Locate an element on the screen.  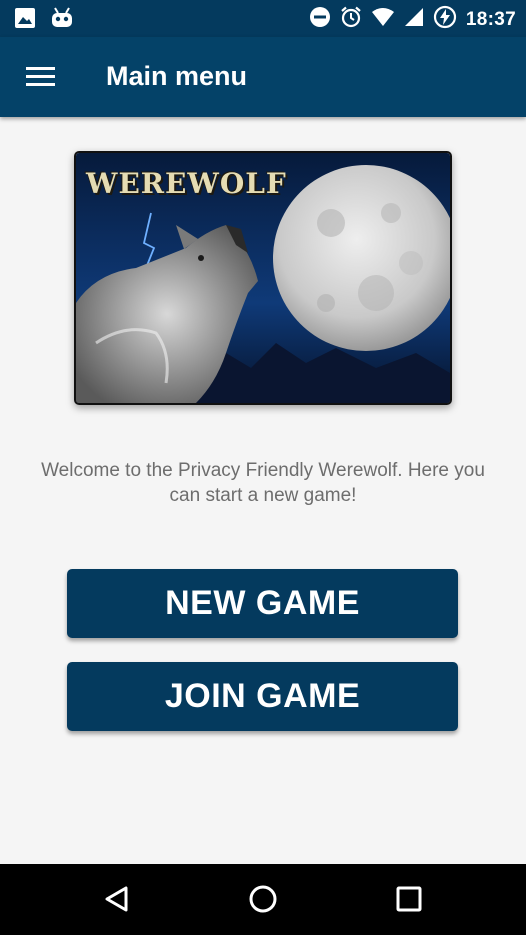
wifi-icon is located at coordinates (383, 19).